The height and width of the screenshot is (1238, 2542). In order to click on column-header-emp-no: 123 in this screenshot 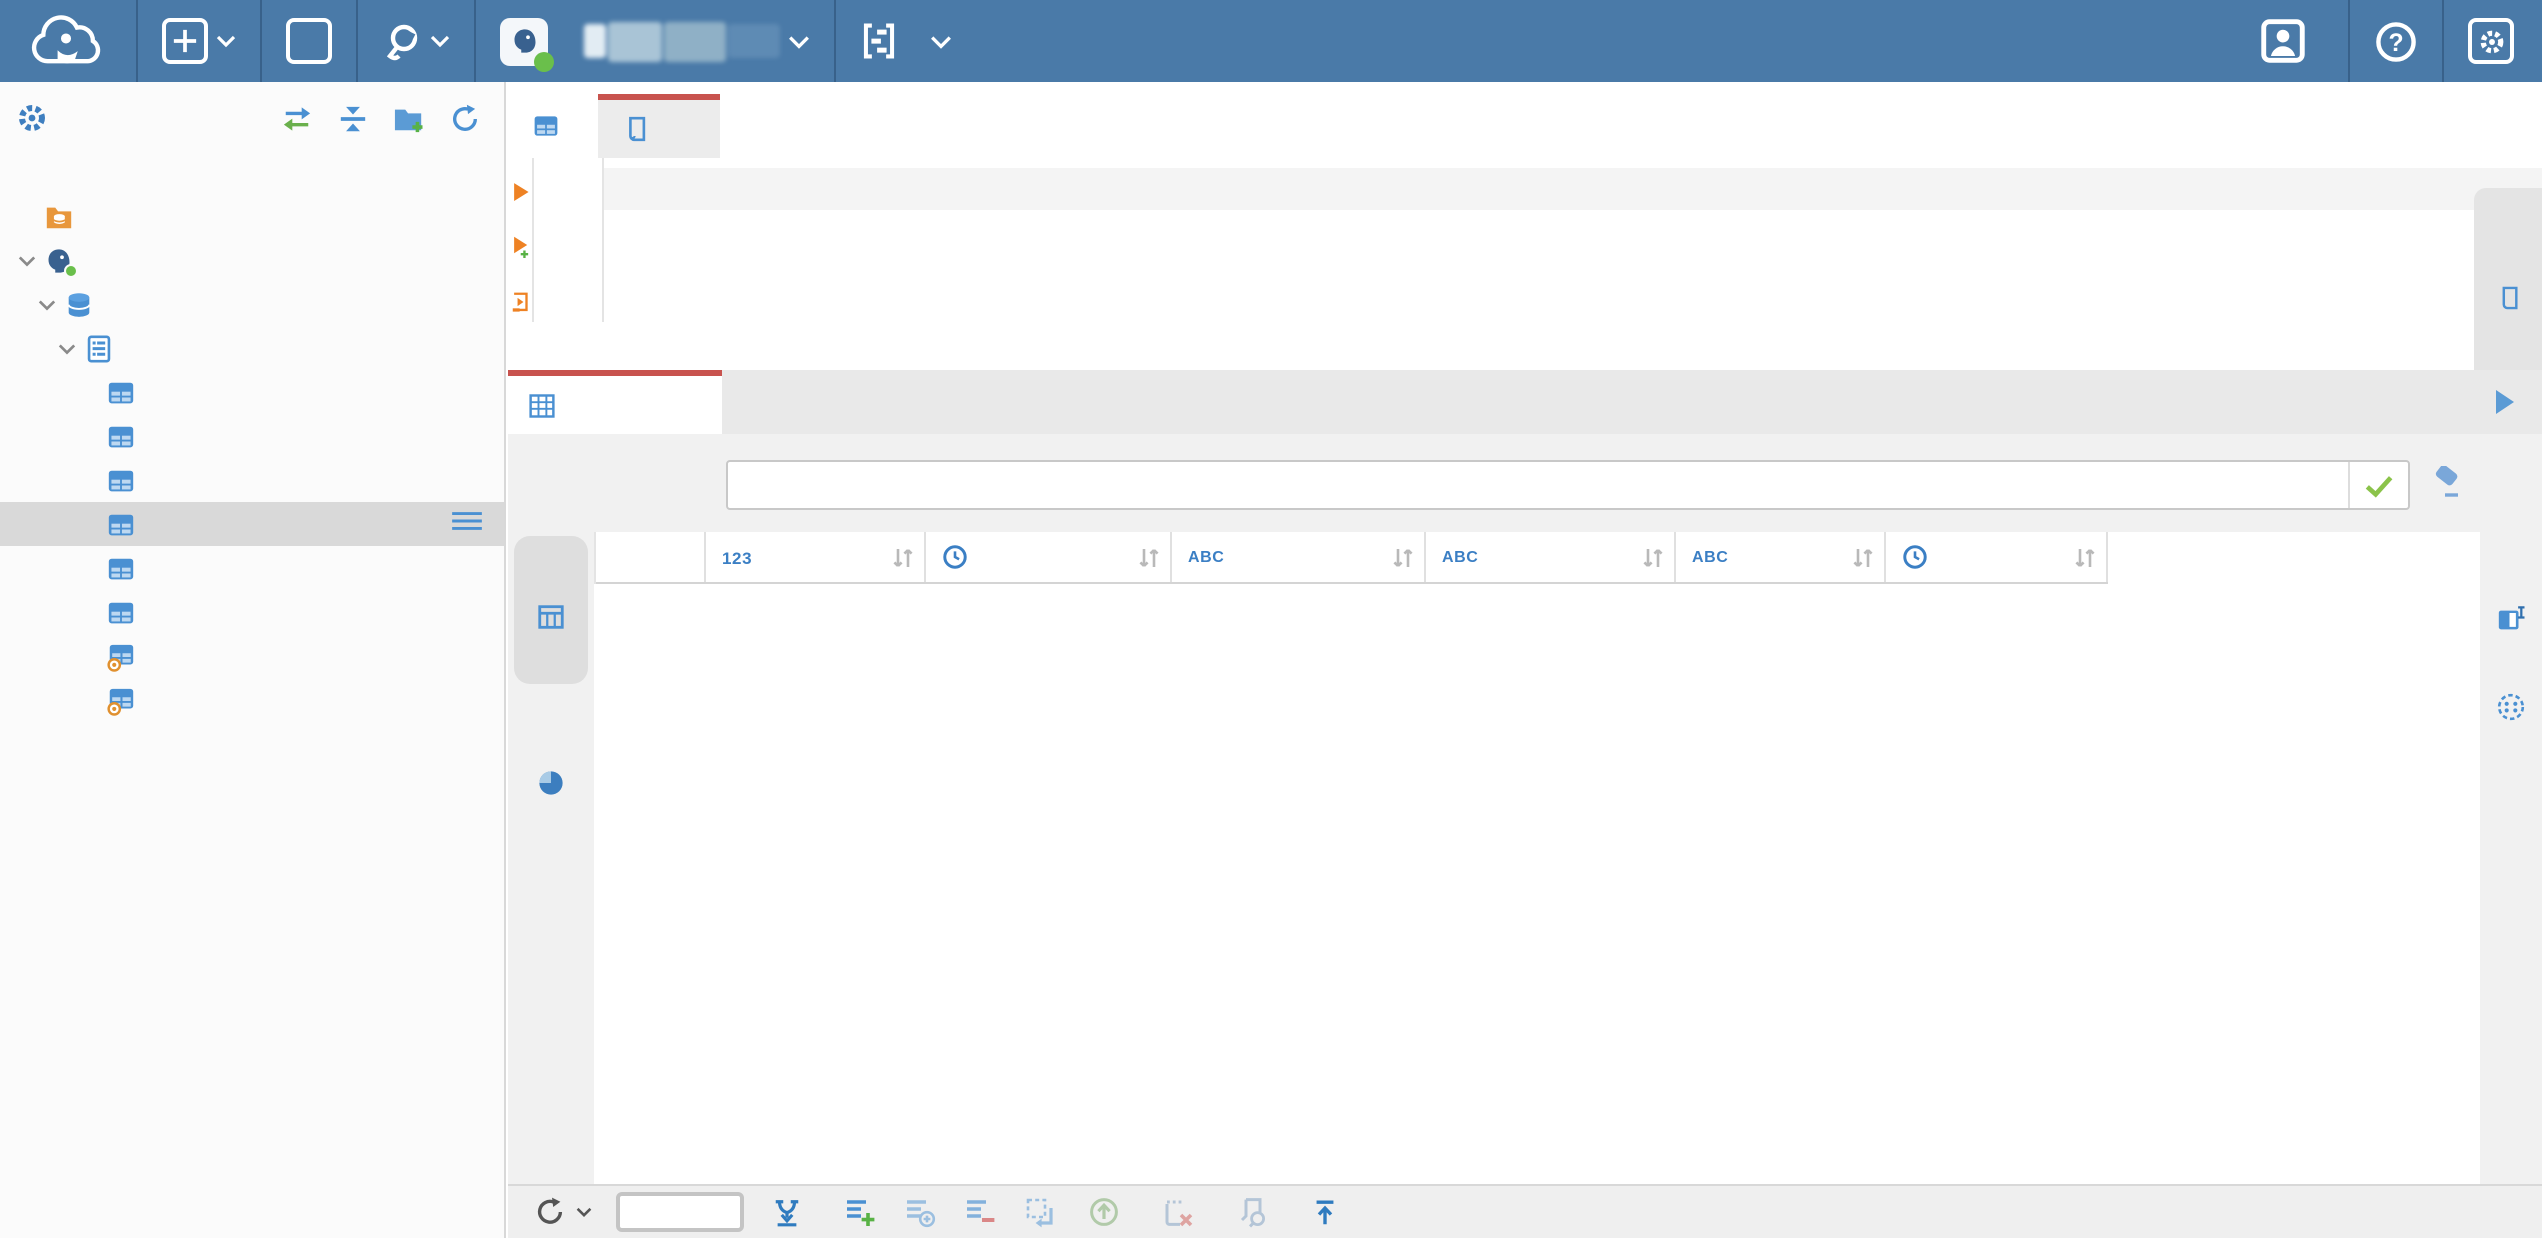, I will do `click(816, 557)`.